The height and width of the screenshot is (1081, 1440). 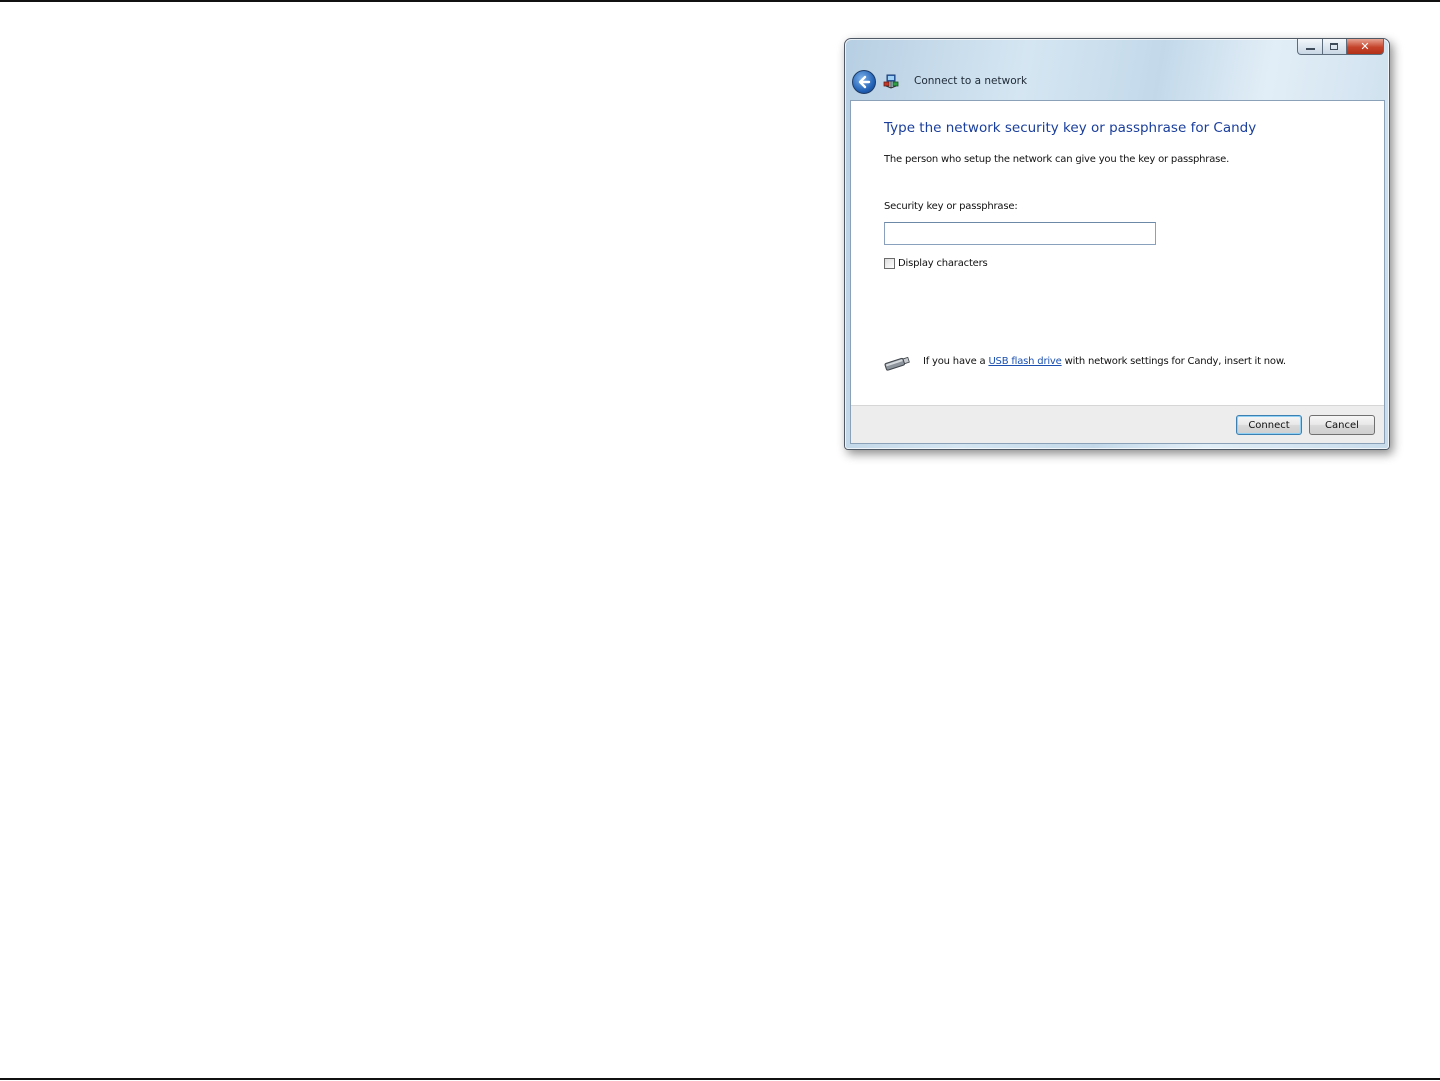 I want to click on display-characters-option: Display characters, so click(x=936, y=263).